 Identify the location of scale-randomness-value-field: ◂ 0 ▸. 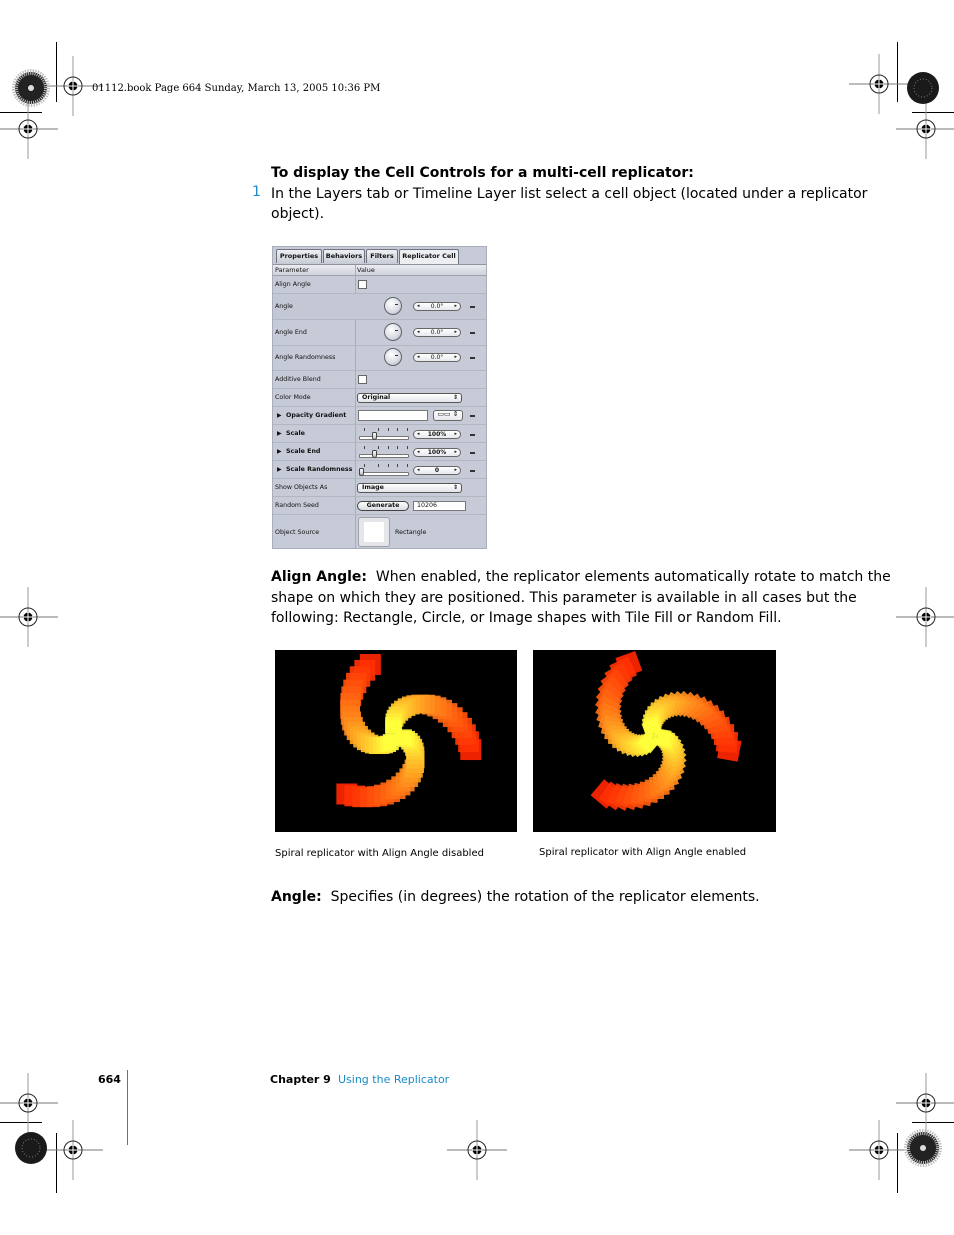
(437, 470).